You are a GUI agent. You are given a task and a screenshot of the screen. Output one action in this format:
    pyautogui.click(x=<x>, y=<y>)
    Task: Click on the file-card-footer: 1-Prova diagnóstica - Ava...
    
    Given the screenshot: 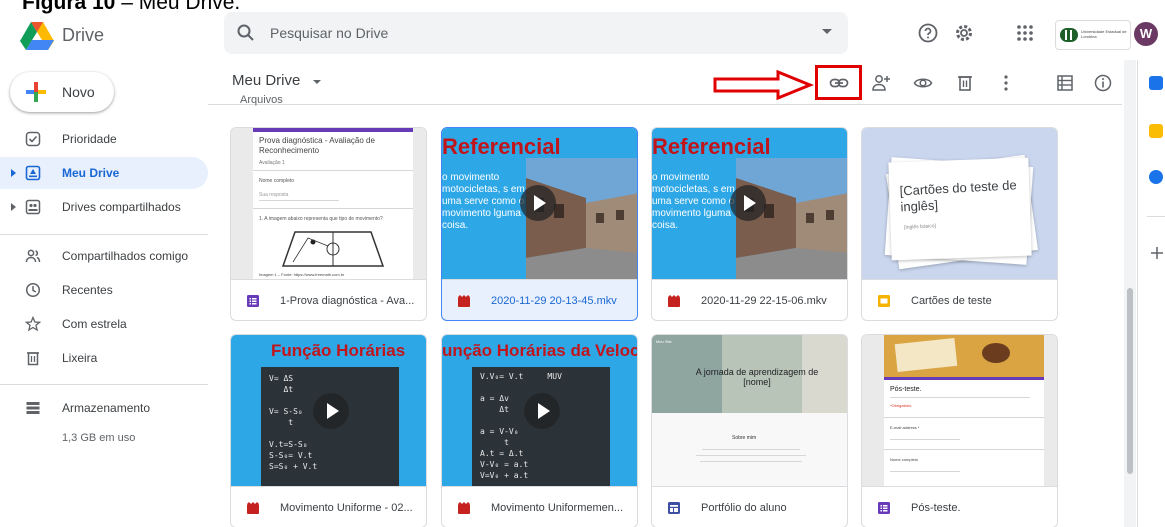 What is the action you would take?
    pyautogui.click(x=328, y=299)
    